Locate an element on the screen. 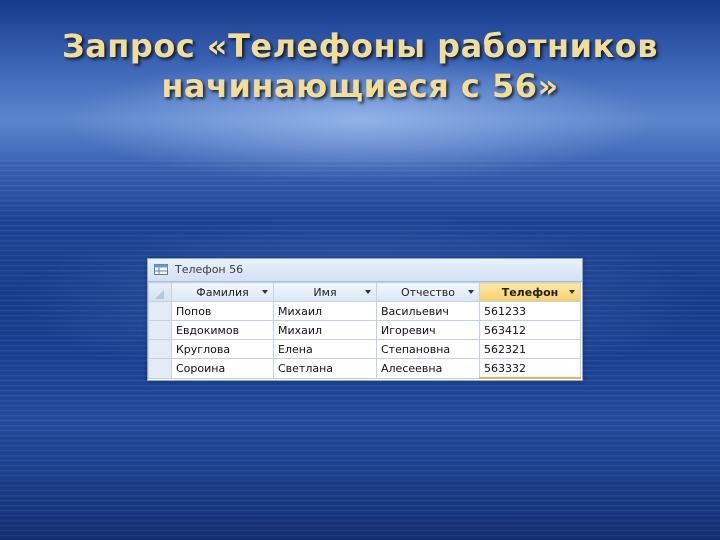 This screenshot has height=540, width=720. cell-telefon: 561233 is located at coordinates (530, 311).